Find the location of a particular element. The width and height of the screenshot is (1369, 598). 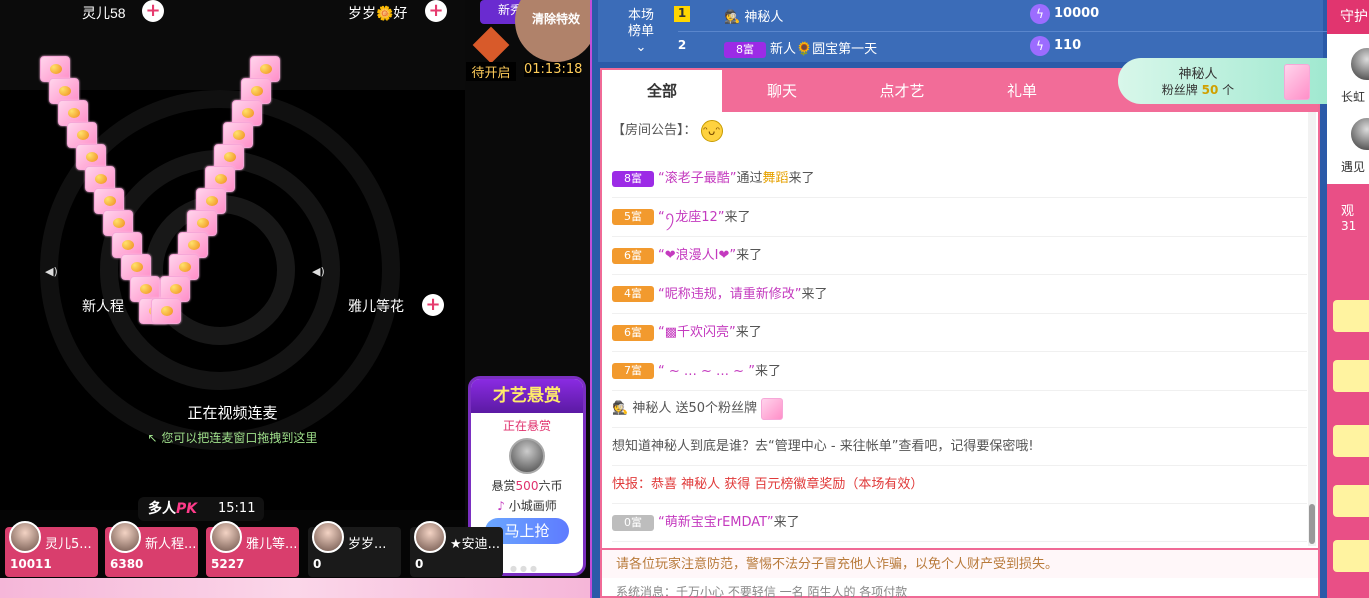

reward-prefix: 悬赏 is located at coordinates (503, 486).